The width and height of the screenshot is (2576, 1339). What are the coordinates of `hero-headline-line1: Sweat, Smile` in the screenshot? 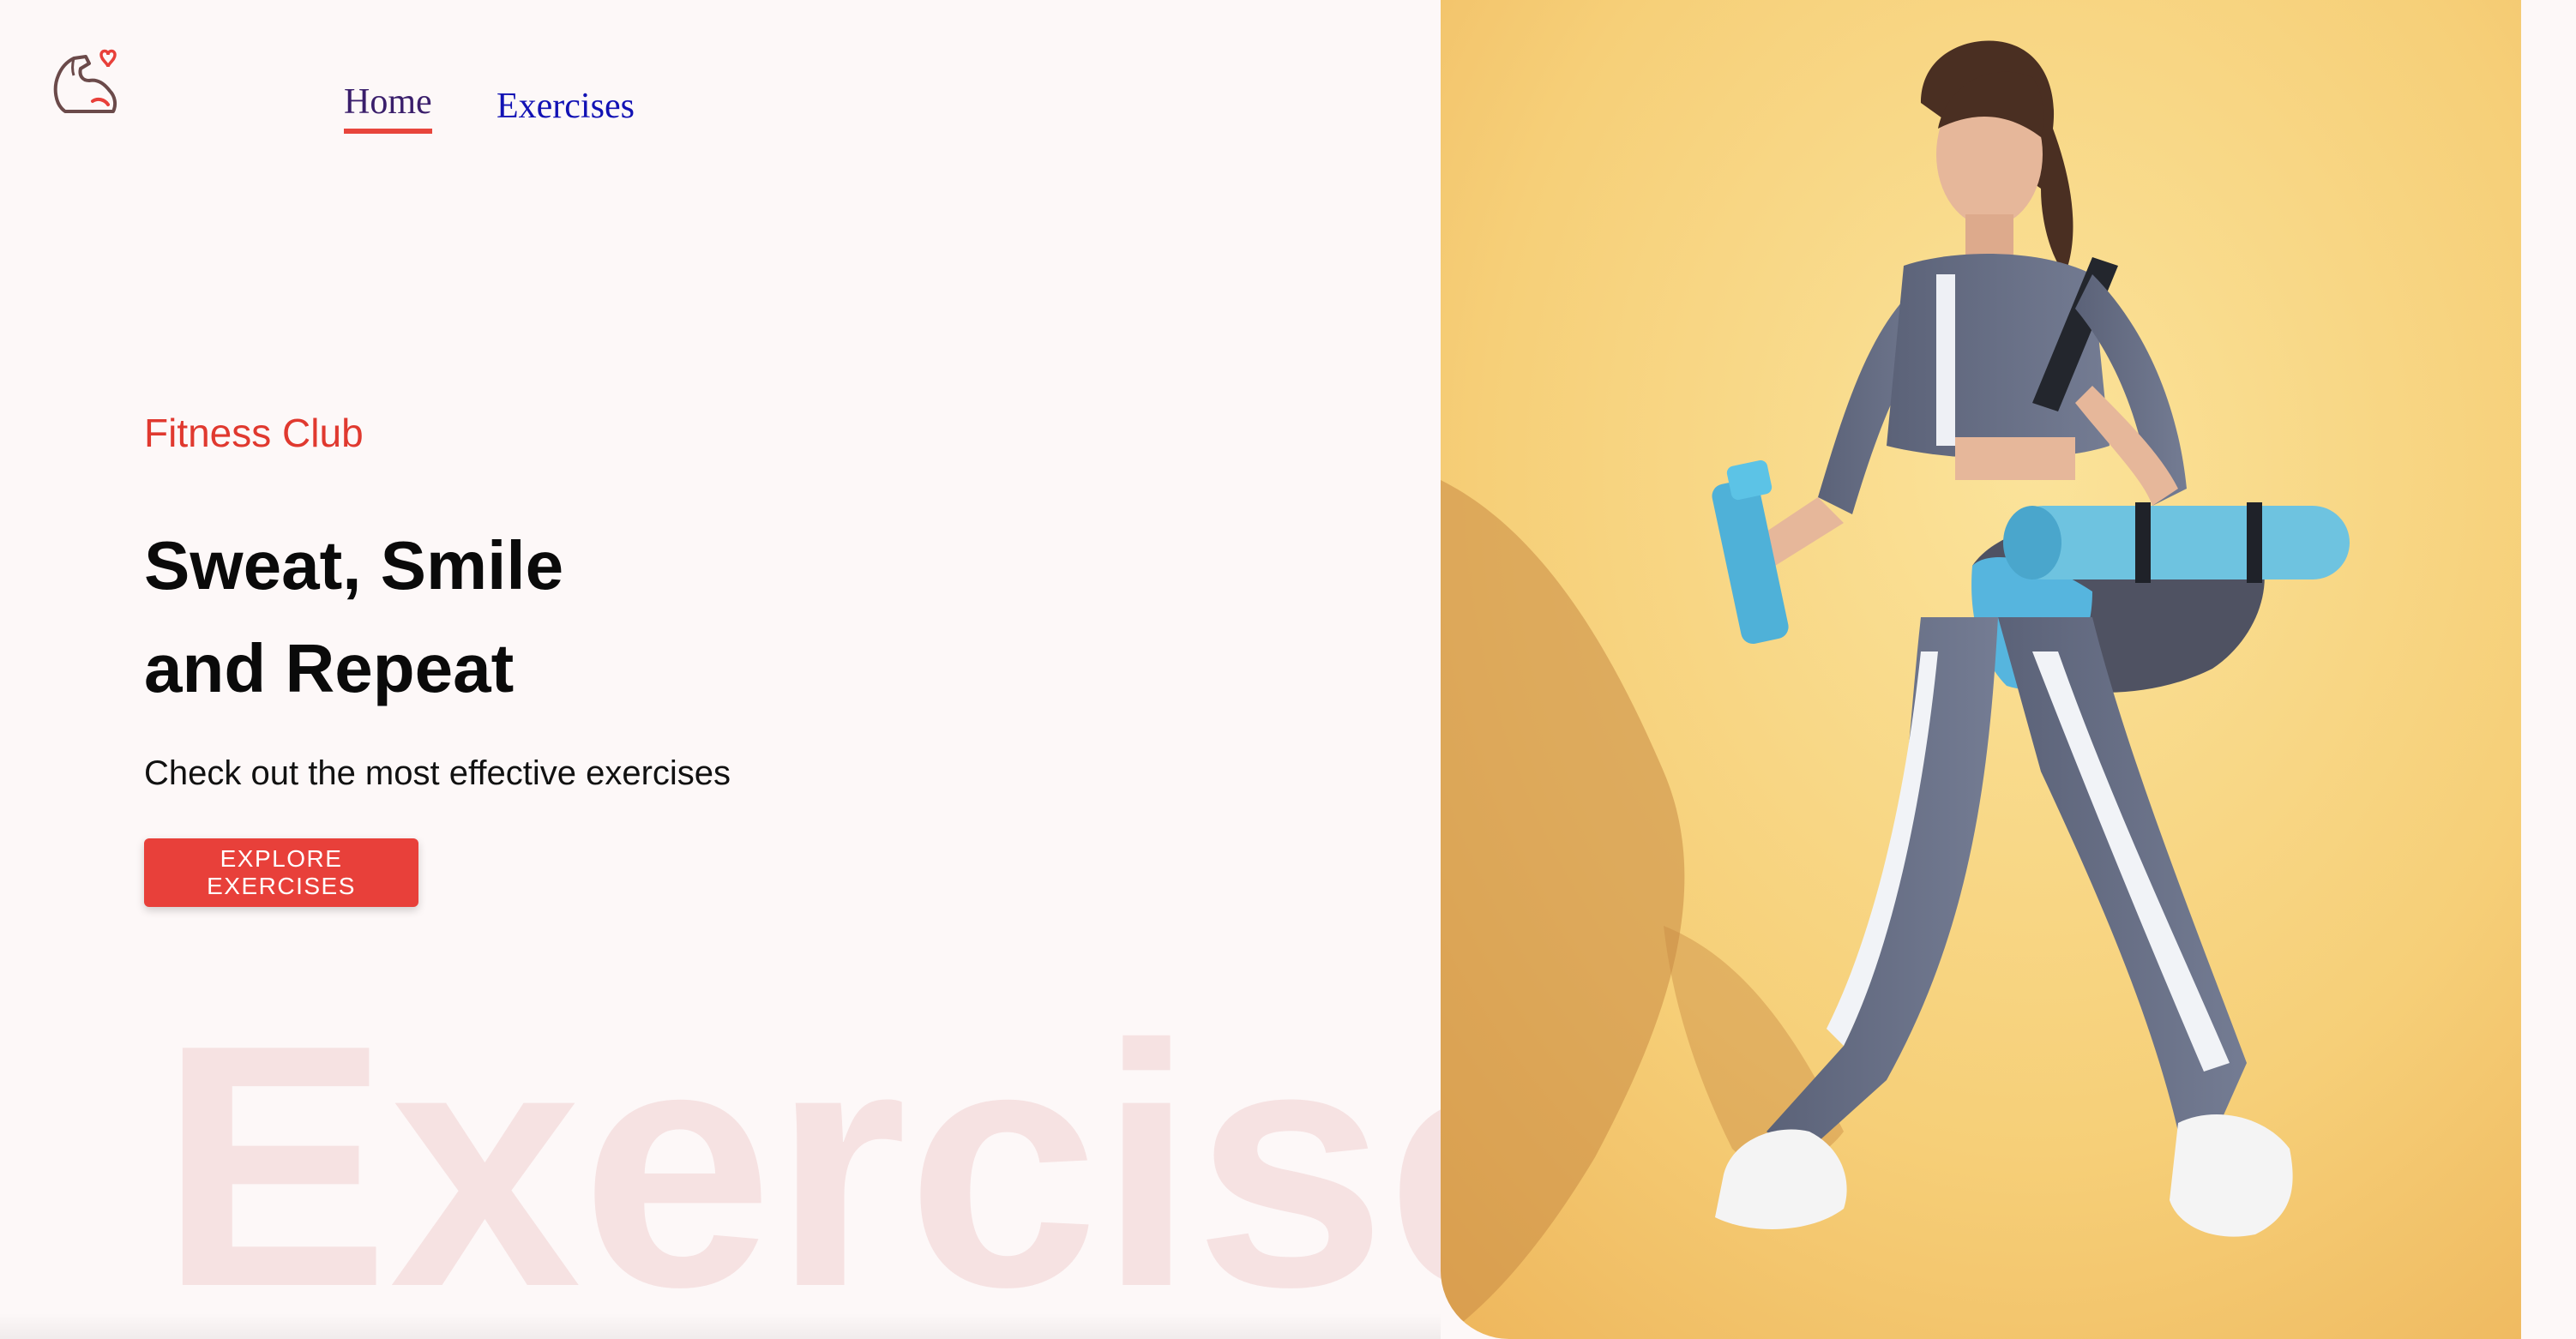 It's located at (354, 565).